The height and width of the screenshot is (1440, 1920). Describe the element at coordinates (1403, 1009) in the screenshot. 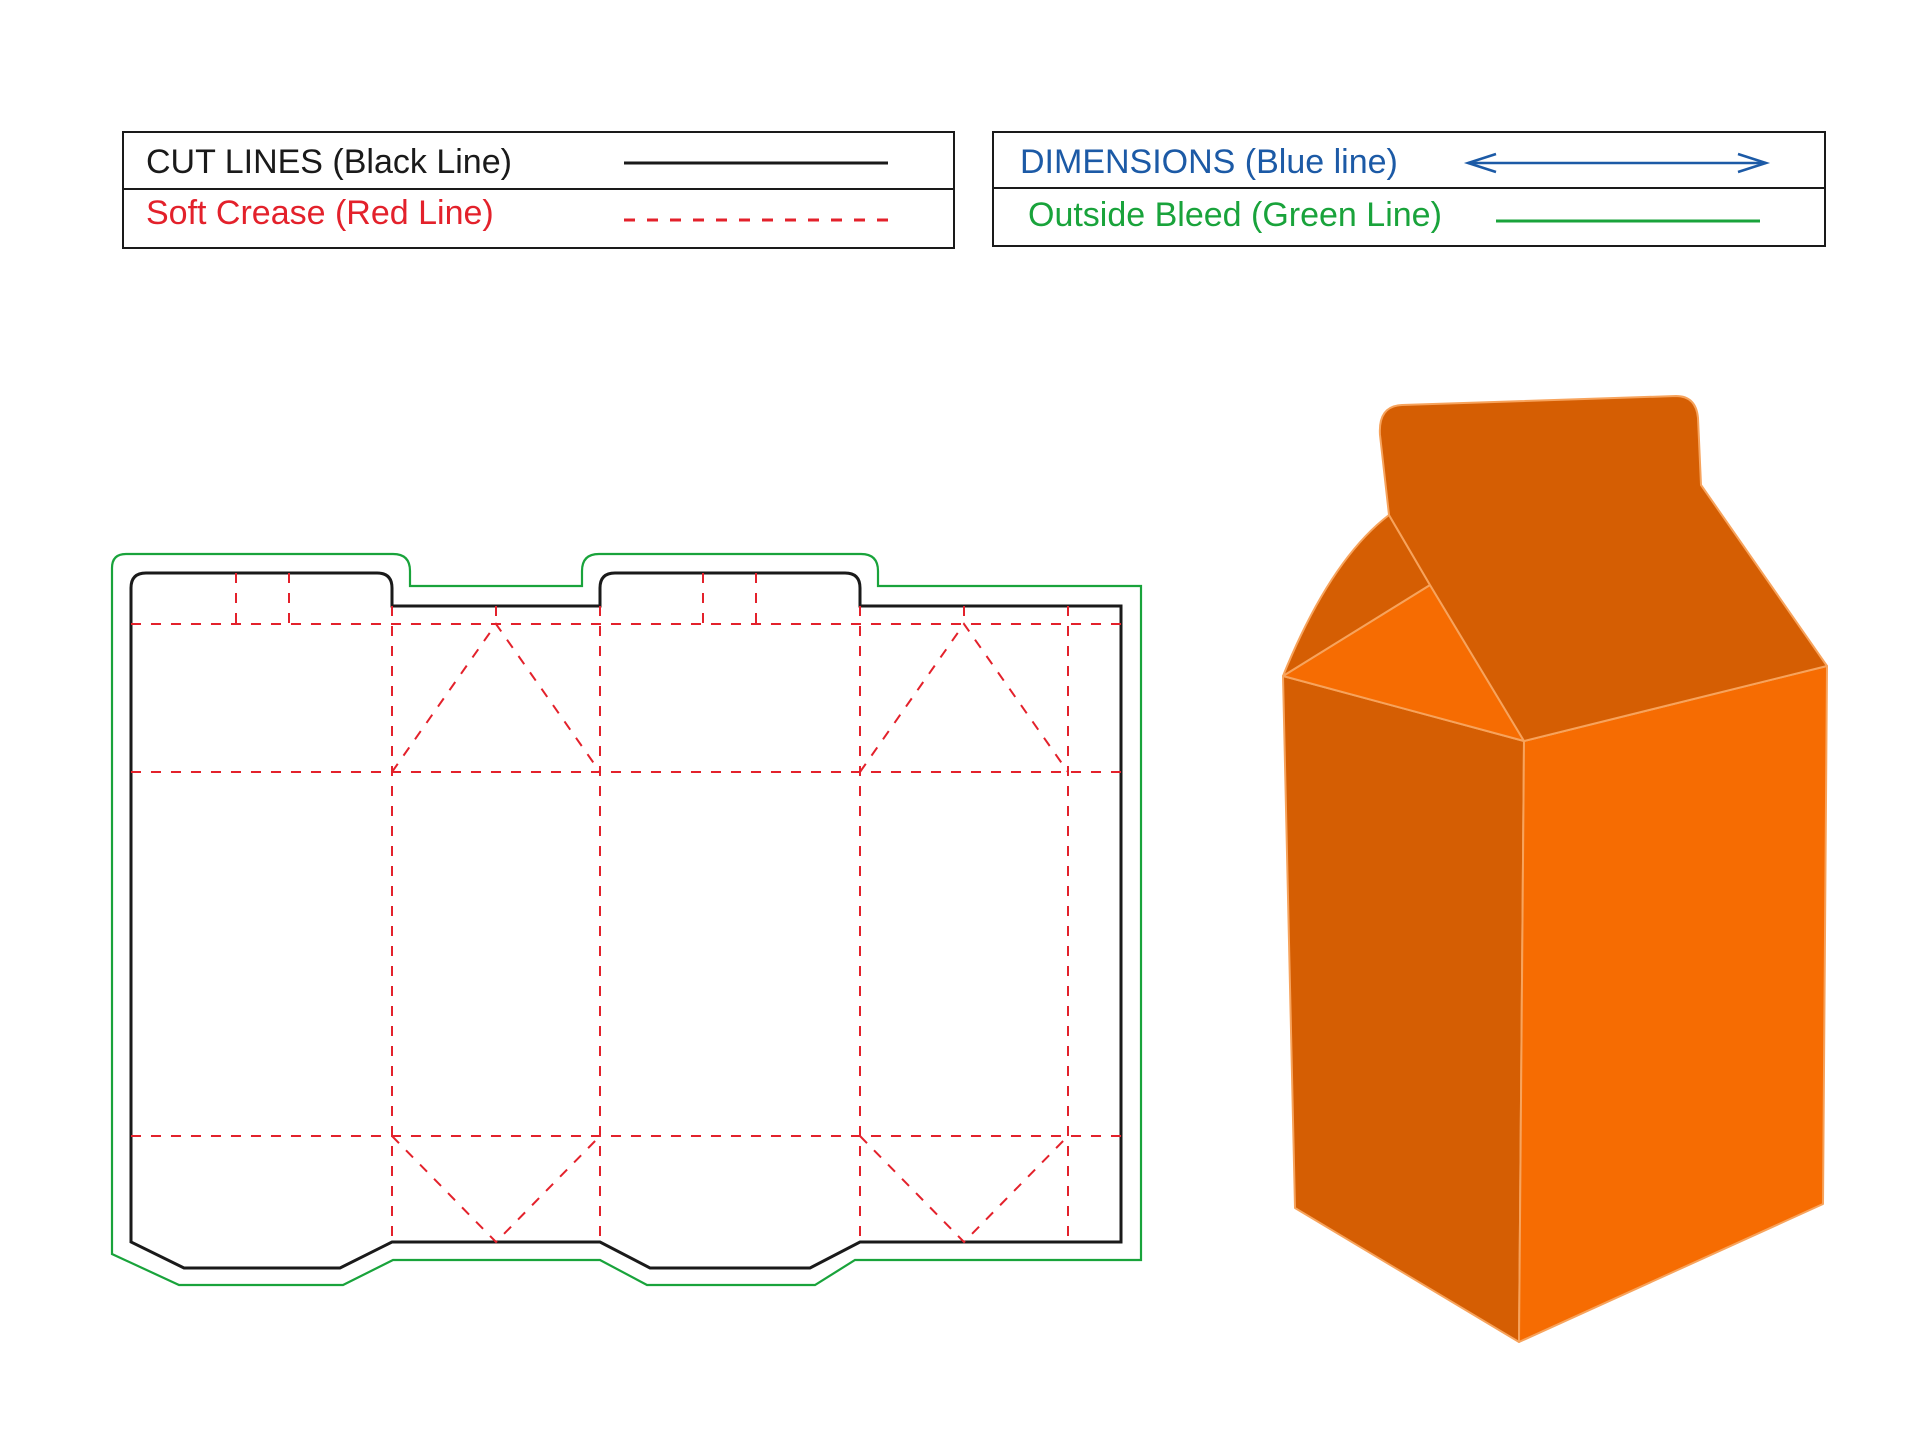

I see `carton-left-face` at that location.